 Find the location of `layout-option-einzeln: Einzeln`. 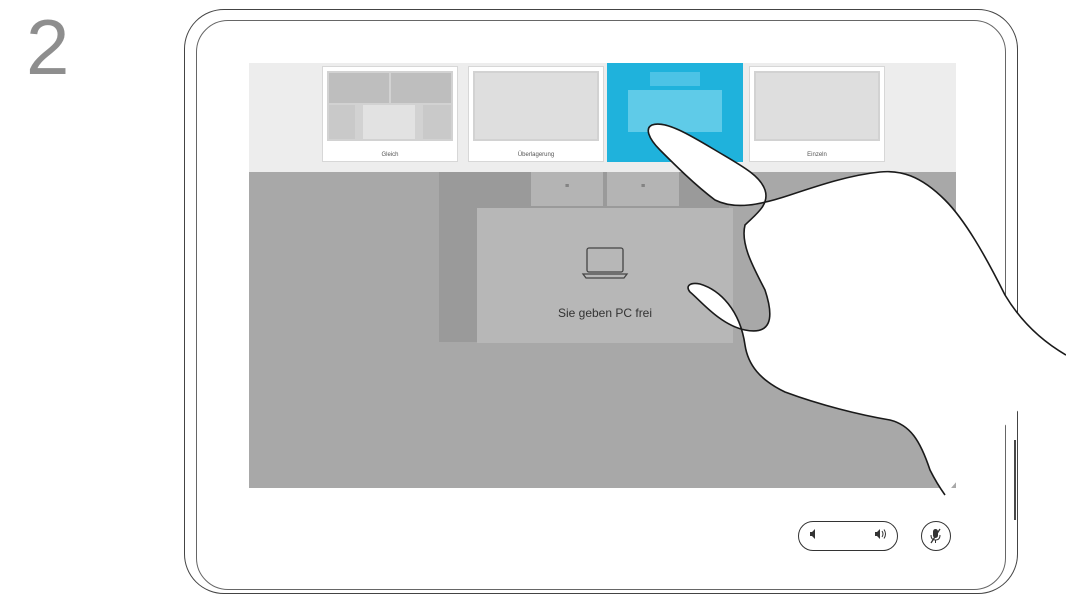

layout-option-einzeln: Einzeln is located at coordinates (817, 114).